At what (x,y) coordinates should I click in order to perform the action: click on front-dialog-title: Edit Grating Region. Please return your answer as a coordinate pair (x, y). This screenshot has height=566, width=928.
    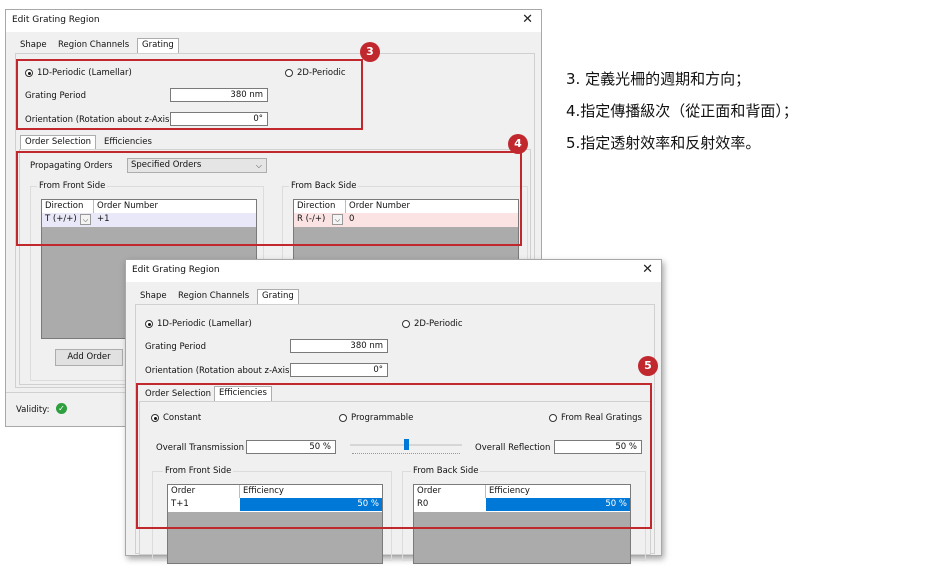
    Looking at the image, I should click on (176, 270).